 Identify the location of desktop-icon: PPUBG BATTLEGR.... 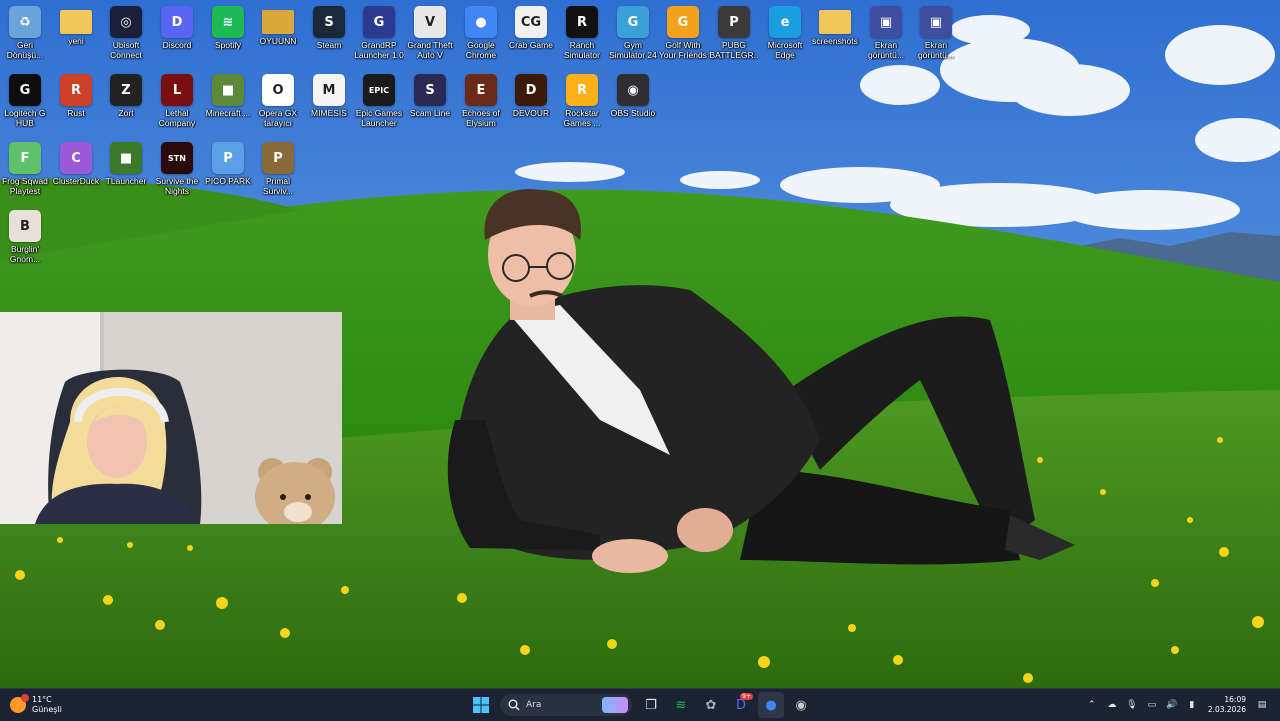
(734, 30).